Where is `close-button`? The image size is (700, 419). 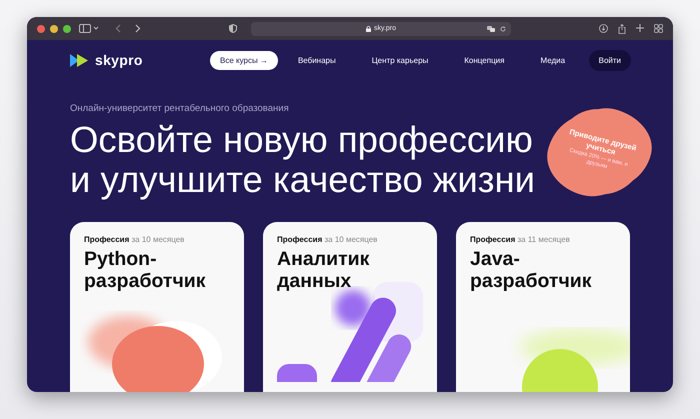 close-button is located at coordinates (41, 28).